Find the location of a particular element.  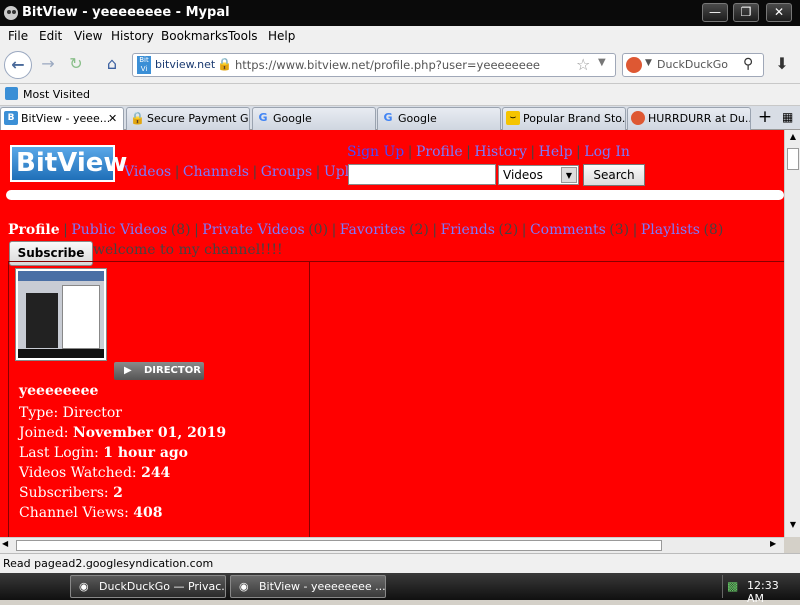

stat-value: Director is located at coordinates (92, 413).